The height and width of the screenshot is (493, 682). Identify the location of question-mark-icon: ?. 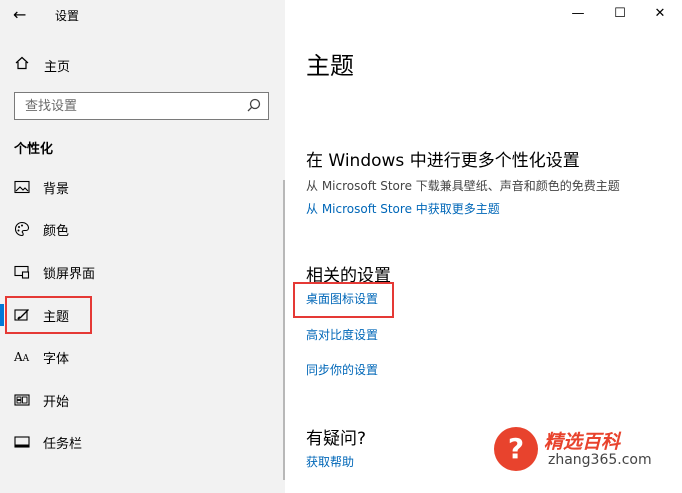
(516, 449).